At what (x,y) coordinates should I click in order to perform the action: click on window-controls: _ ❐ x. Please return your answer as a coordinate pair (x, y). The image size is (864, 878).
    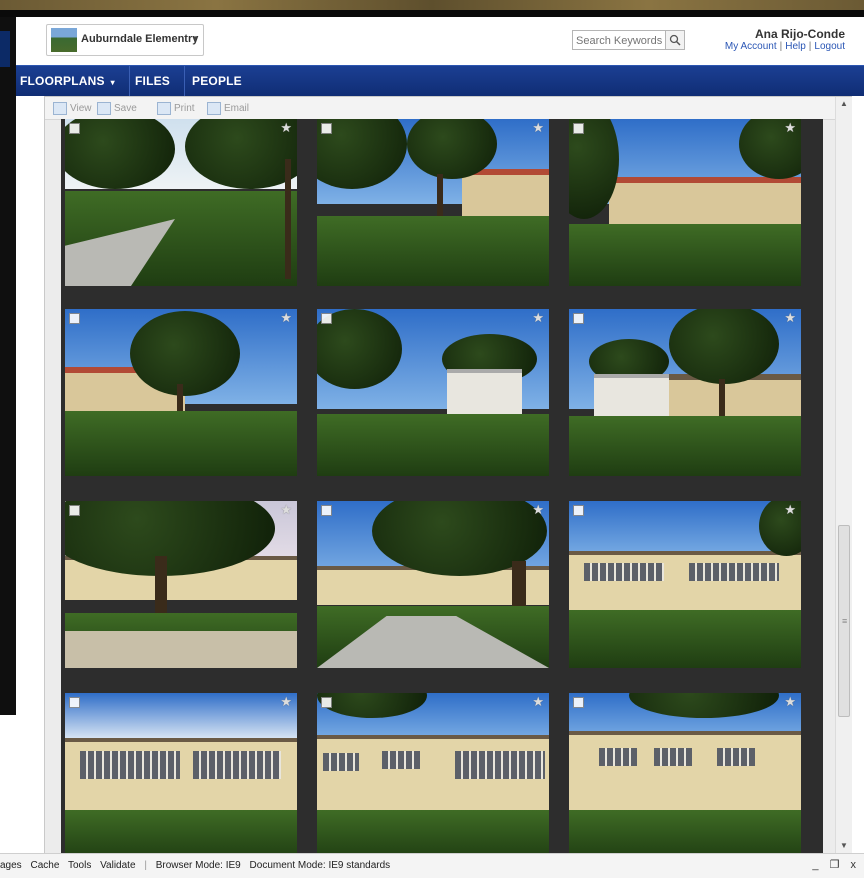
    Looking at the image, I should click on (830, 864).